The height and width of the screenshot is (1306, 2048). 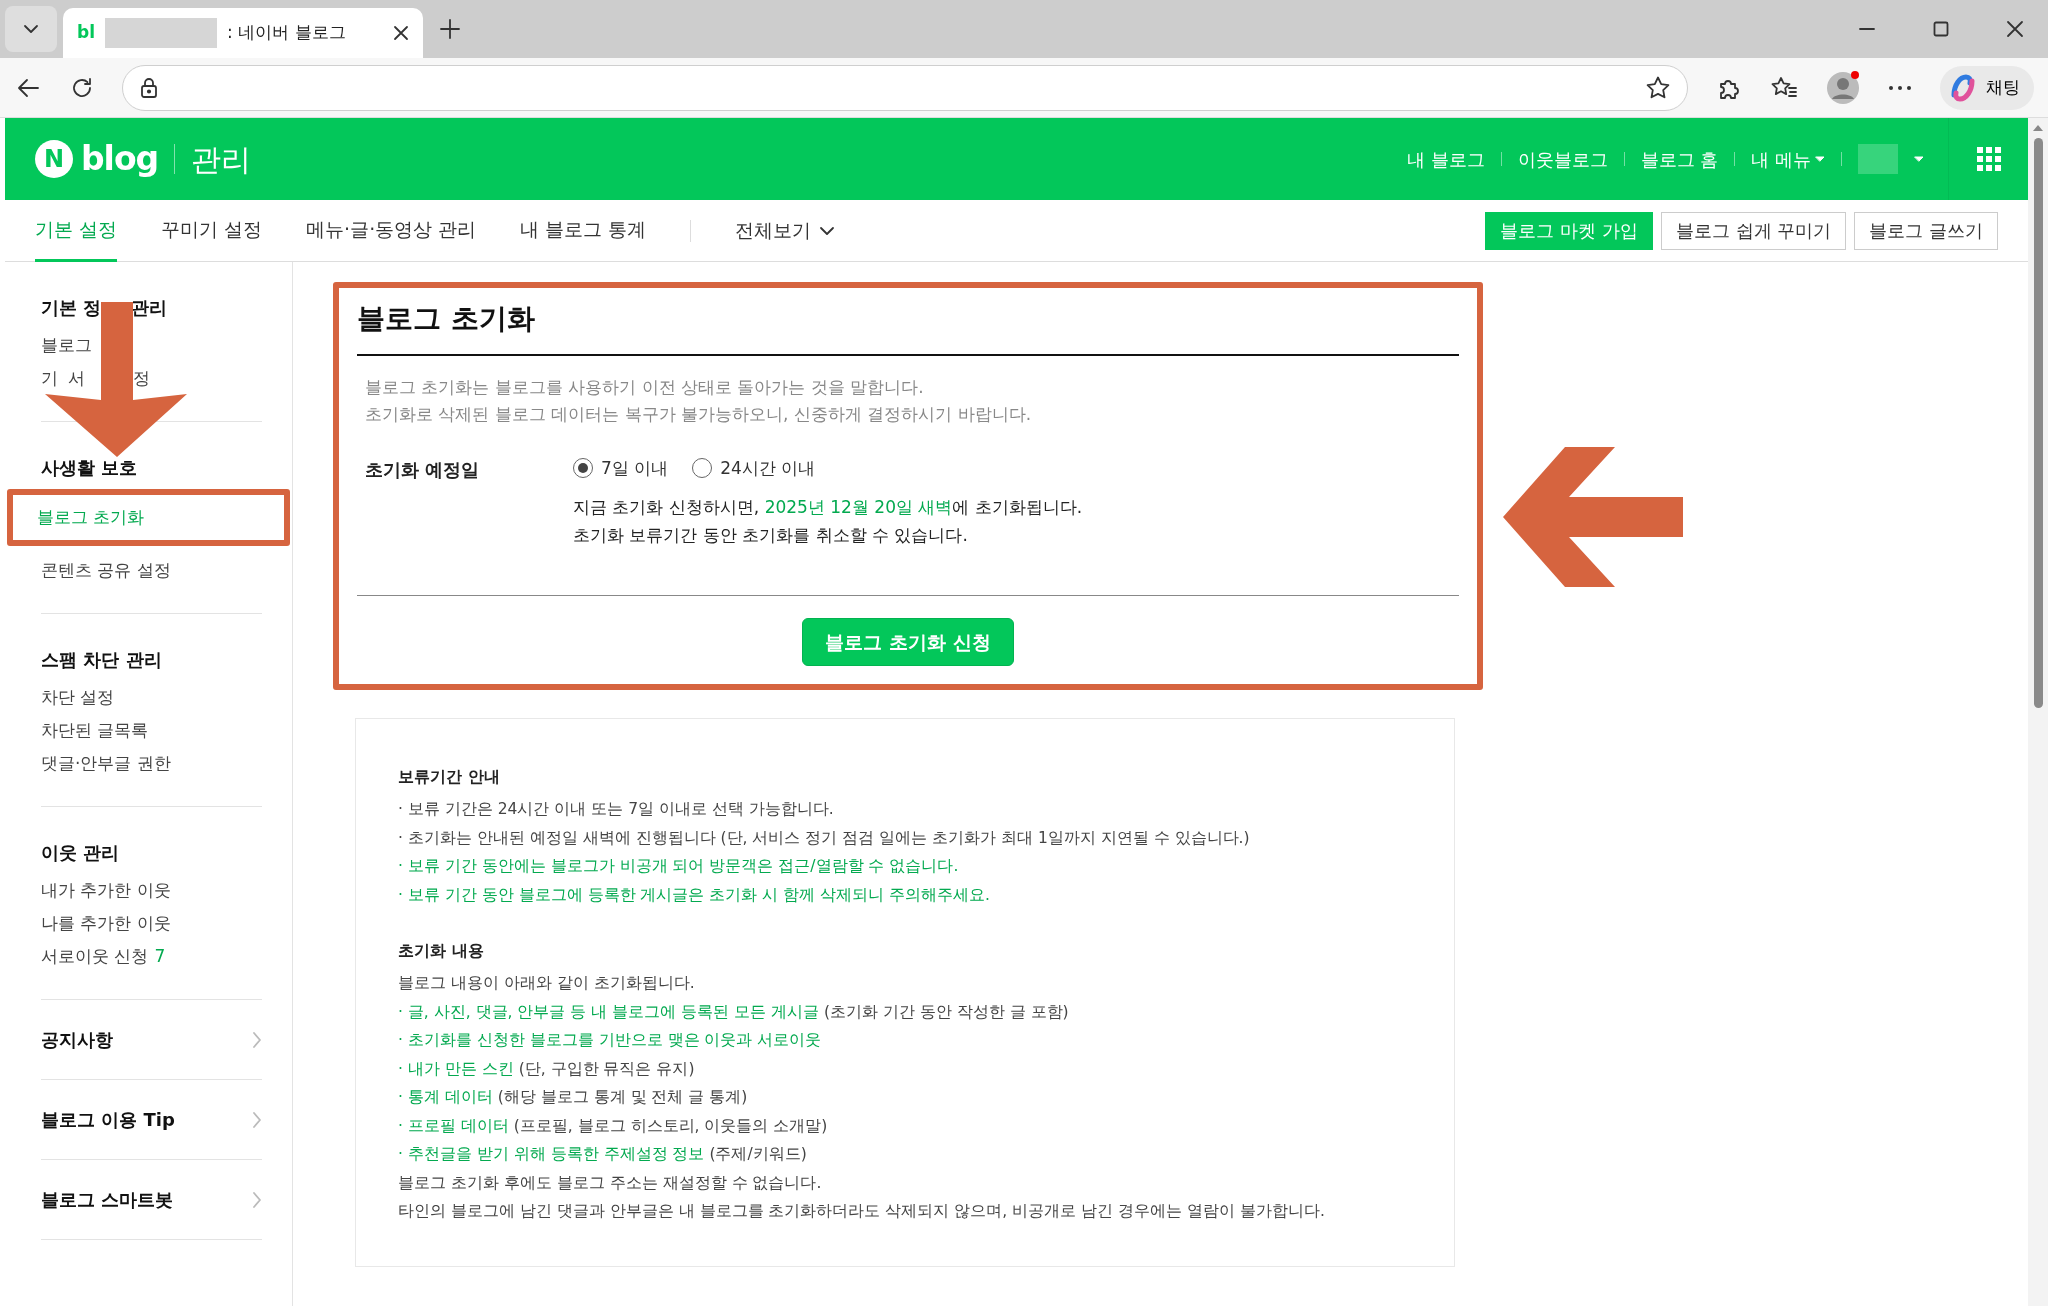 I want to click on info-text: · 초기화를 신청한 블로그를 기반으로 맺은 이웃과 서로이웃, so click(x=610, y=1041).